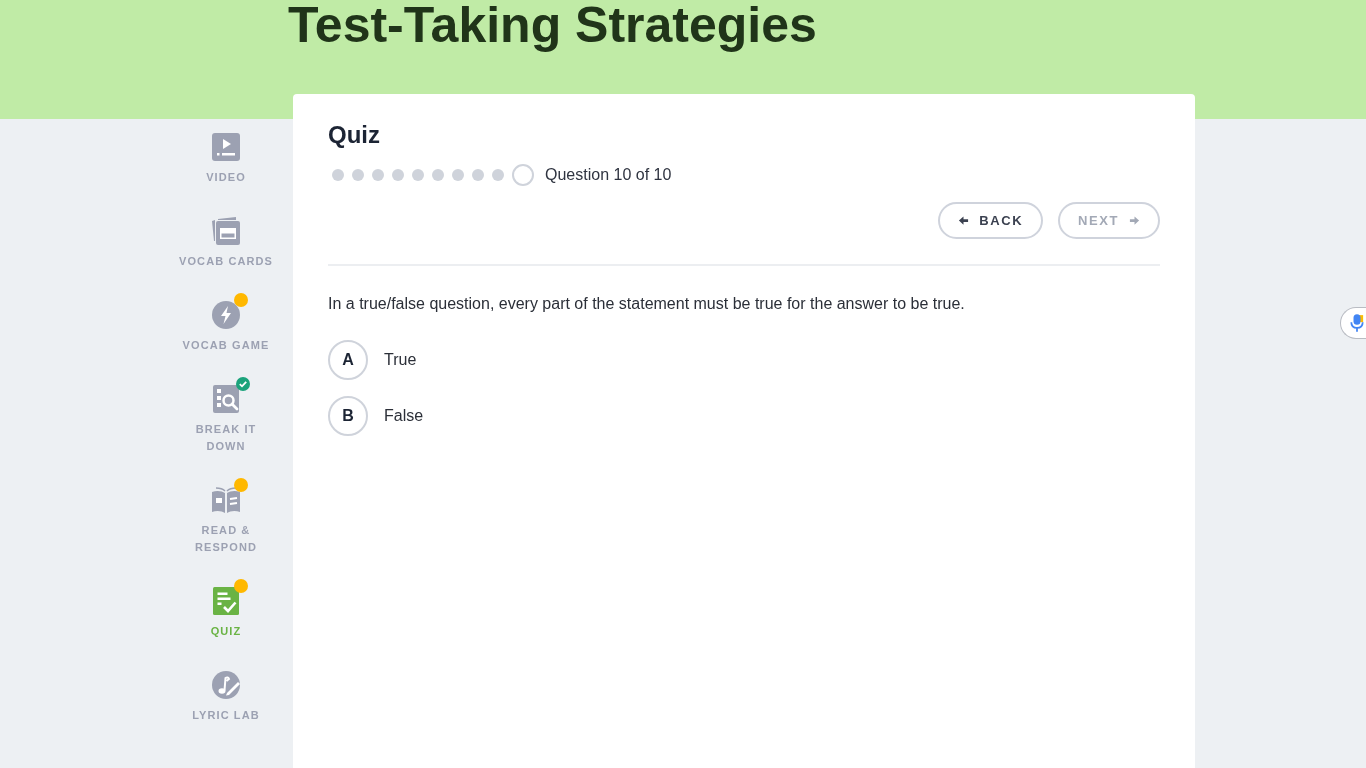 The image size is (1366, 768). I want to click on back-button: BACK, so click(991, 220).